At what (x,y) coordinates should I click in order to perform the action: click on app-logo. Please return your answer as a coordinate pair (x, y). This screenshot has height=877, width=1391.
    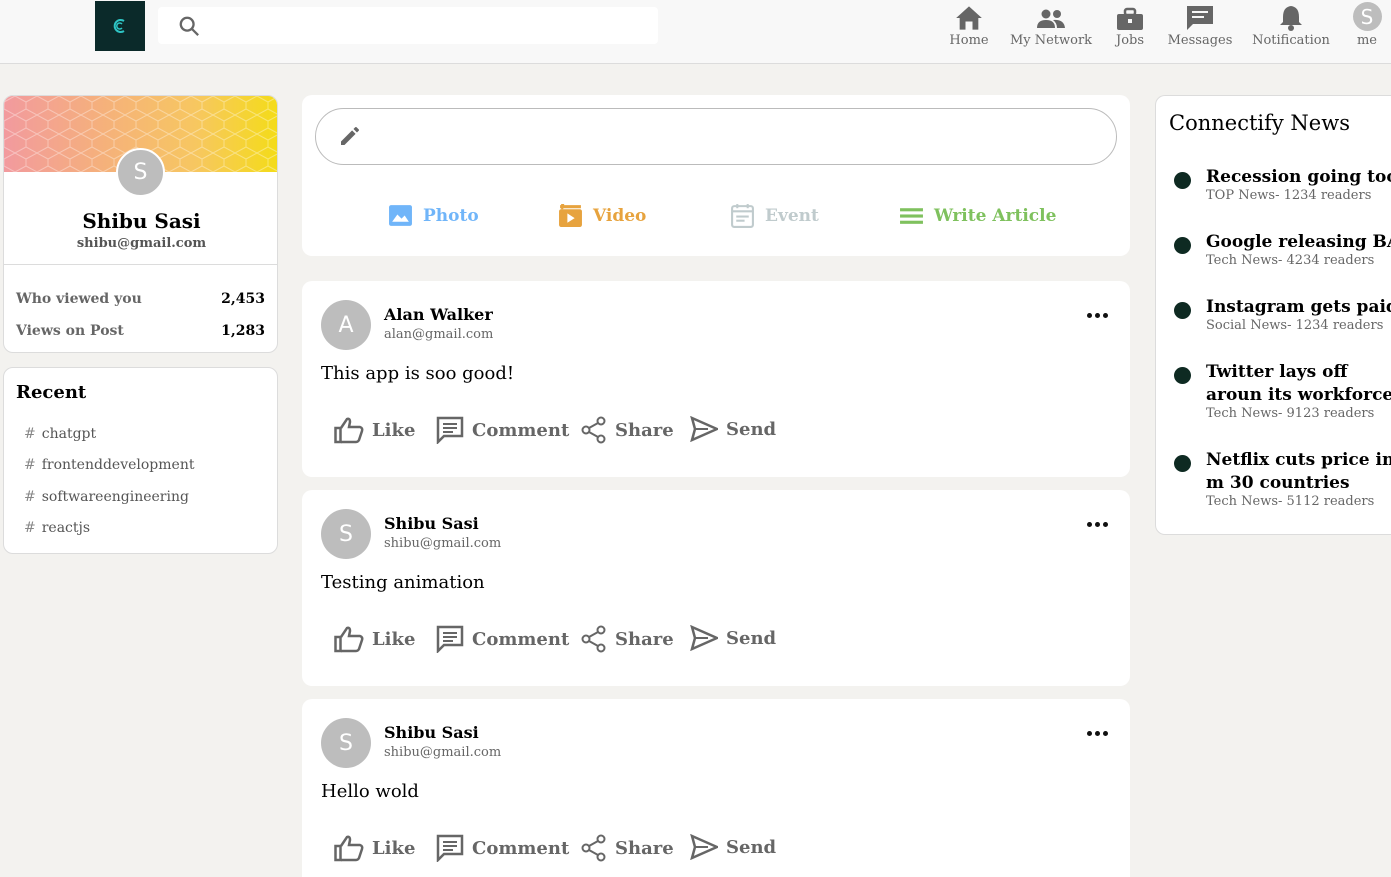
    Looking at the image, I should click on (120, 26).